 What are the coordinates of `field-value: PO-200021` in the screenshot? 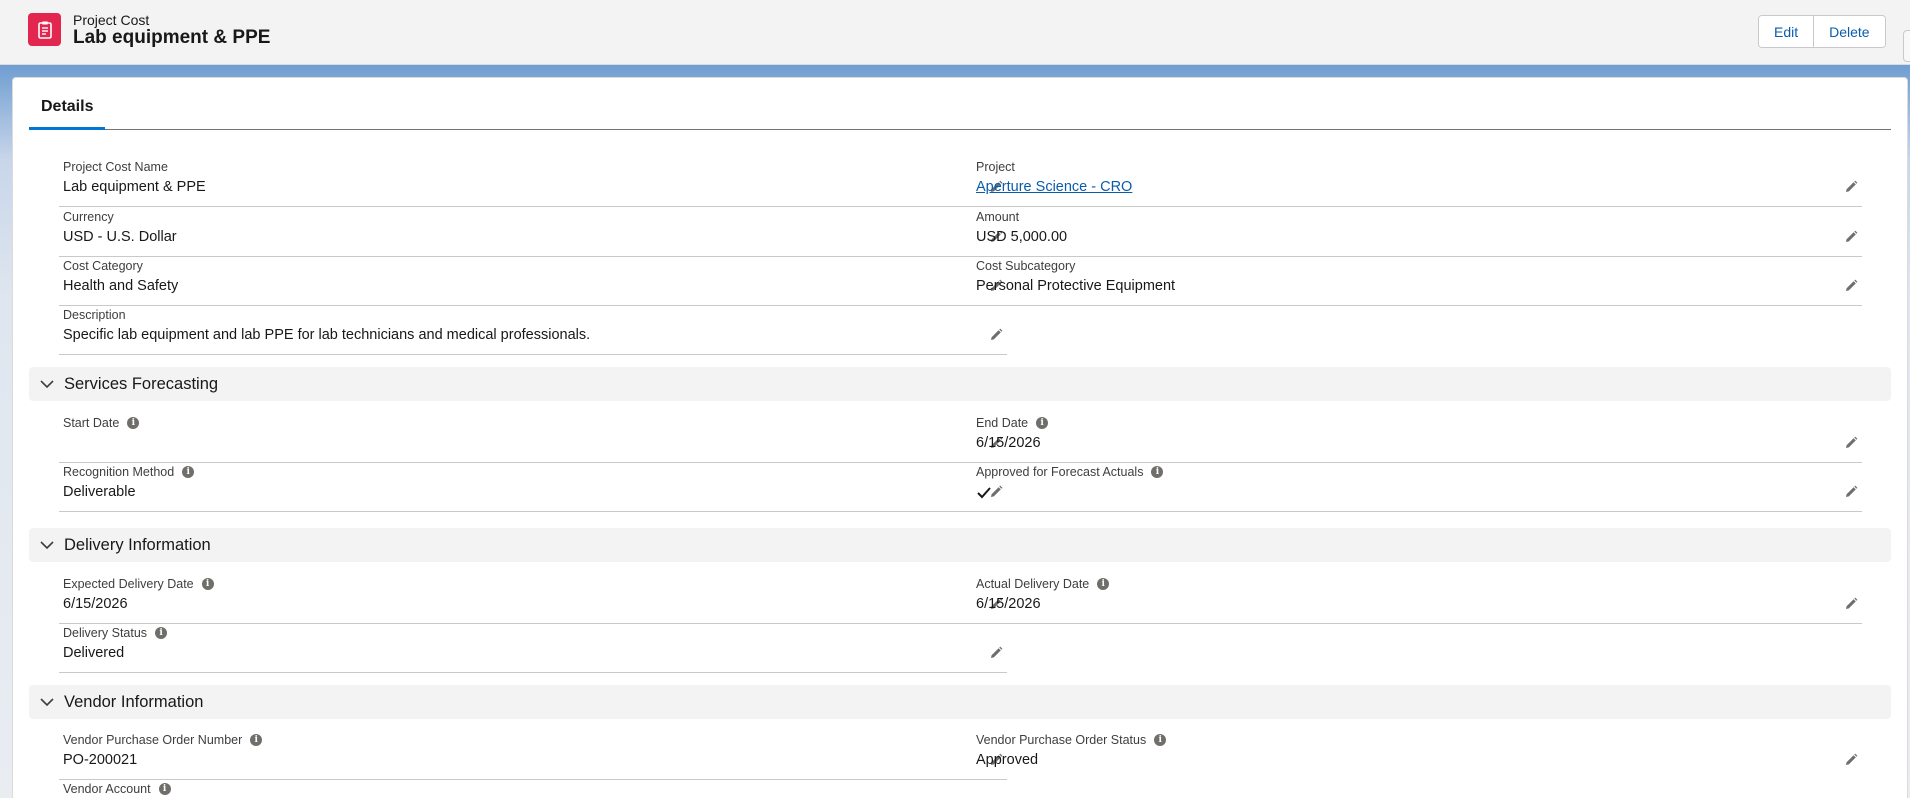 It's located at (100, 760).